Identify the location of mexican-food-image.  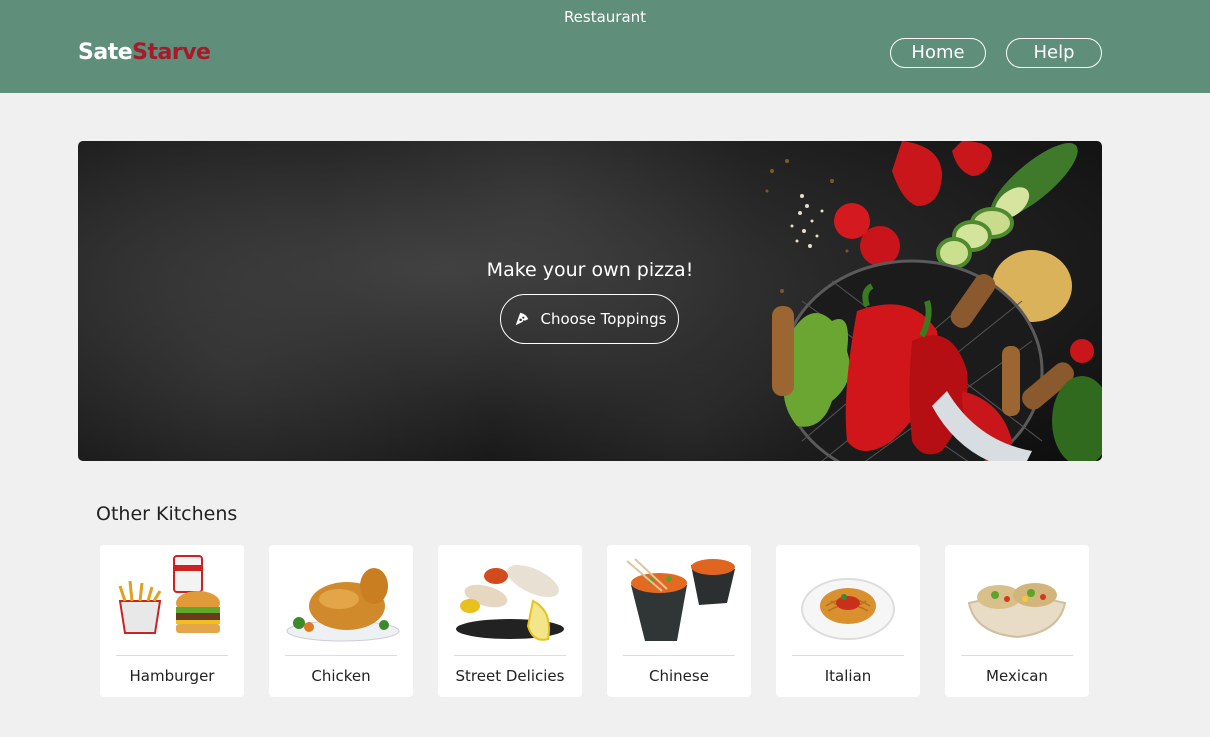
(1017, 611).